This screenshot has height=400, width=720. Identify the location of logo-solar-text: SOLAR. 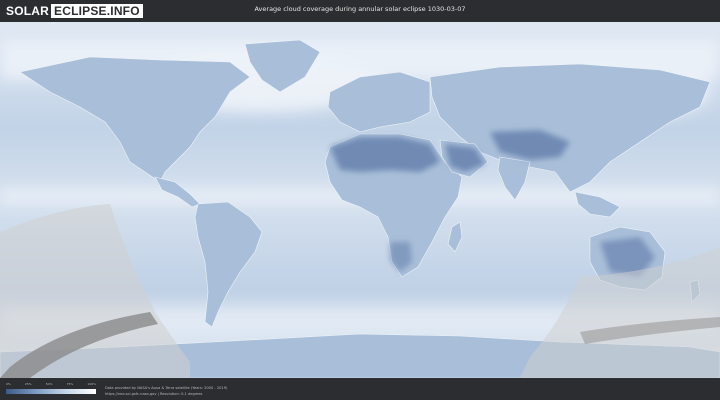
(27, 10).